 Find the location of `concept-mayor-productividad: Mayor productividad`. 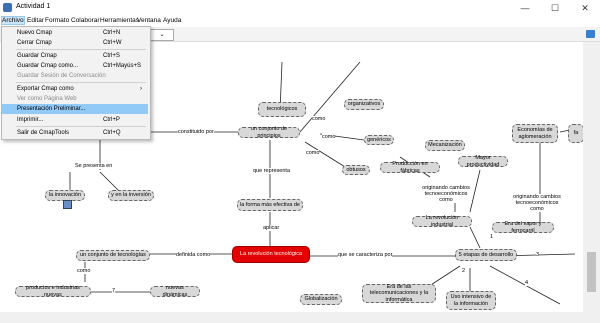

concept-mayor-productividad: Mayor productividad is located at coordinates (483, 161).